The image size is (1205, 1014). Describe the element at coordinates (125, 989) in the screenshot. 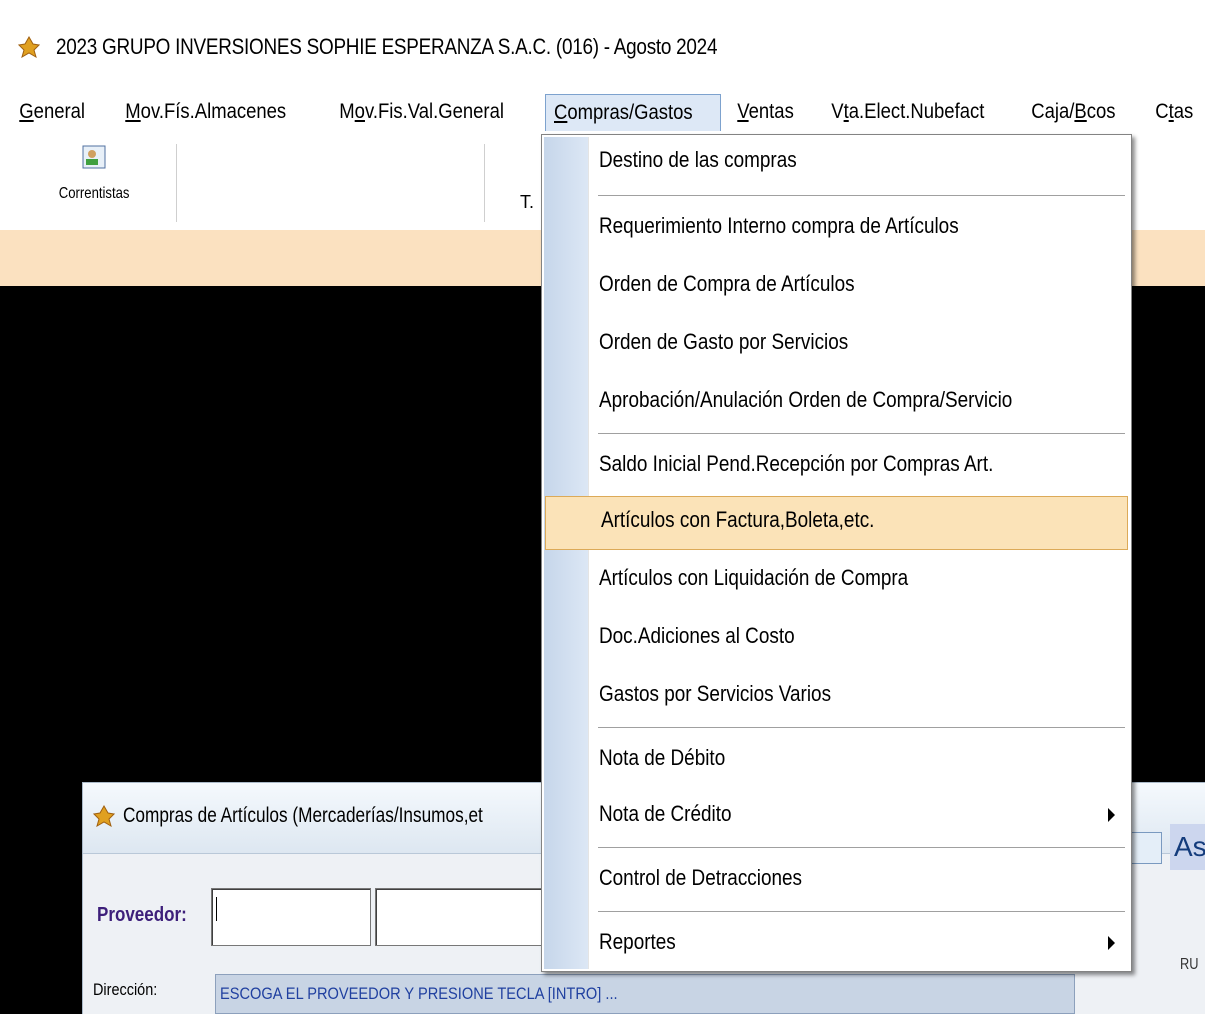

I see `direccion-label: Dirección:` at that location.